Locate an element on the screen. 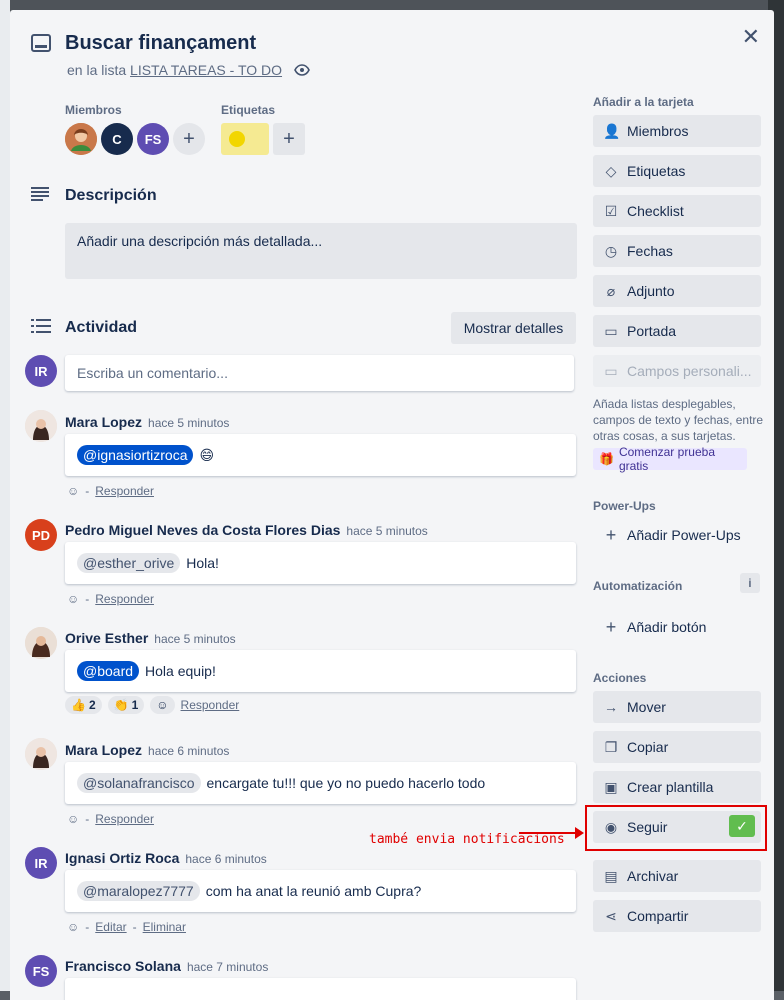 This screenshot has width=784, height=1000. show-details-button: Mostrar detalles is located at coordinates (513, 328).